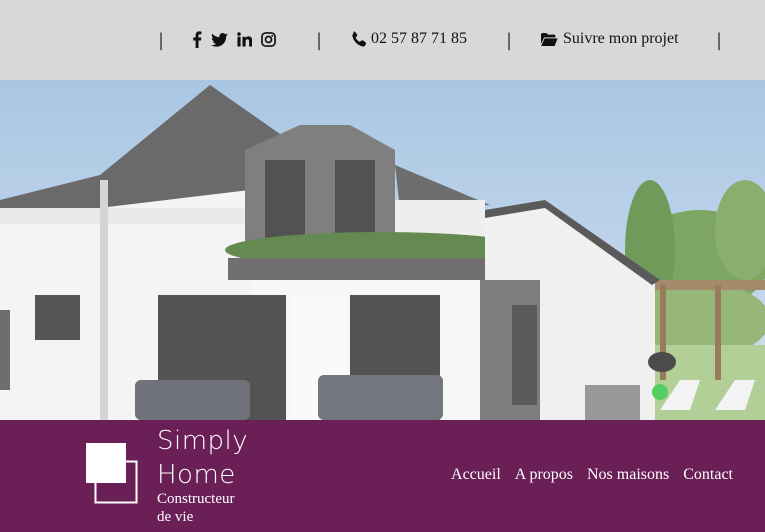 Image resolution: width=765 pixels, height=532 pixels. Describe the element at coordinates (476, 475) in the screenshot. I see `nav-accueil: Accueil` at that location.